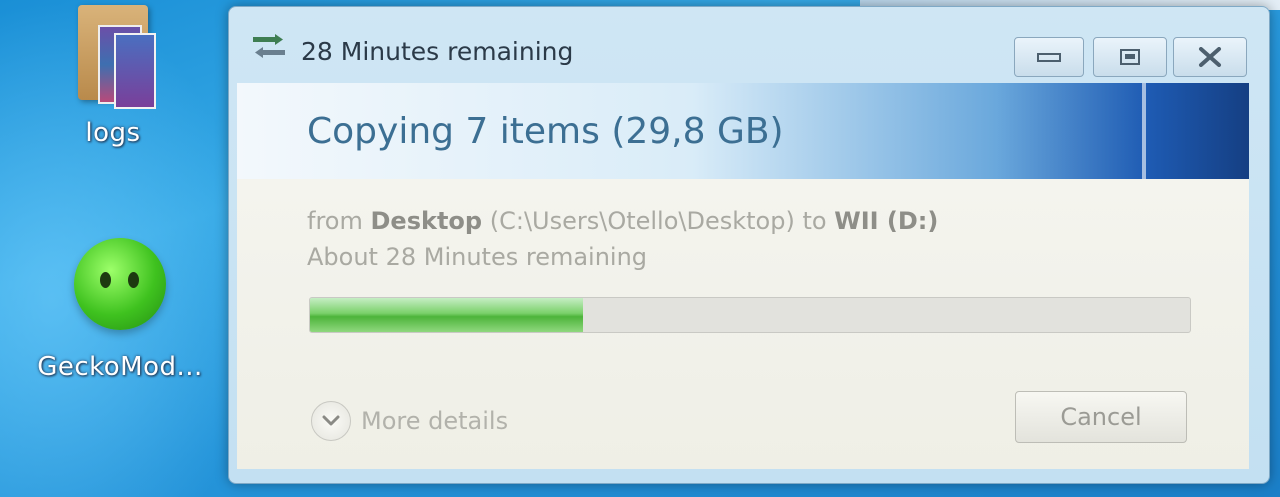  I want to click on maximize-button, so click(1130, 57).